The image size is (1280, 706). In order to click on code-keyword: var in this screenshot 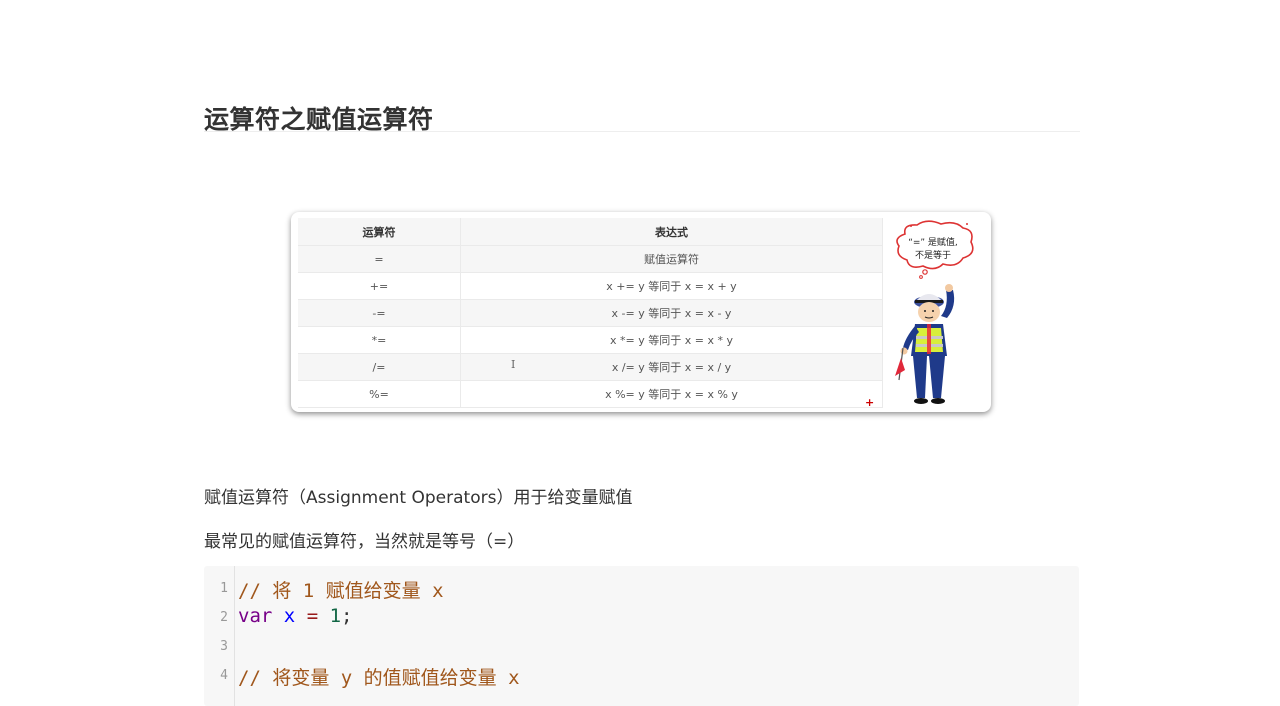, I will do `click(255, 616)`.